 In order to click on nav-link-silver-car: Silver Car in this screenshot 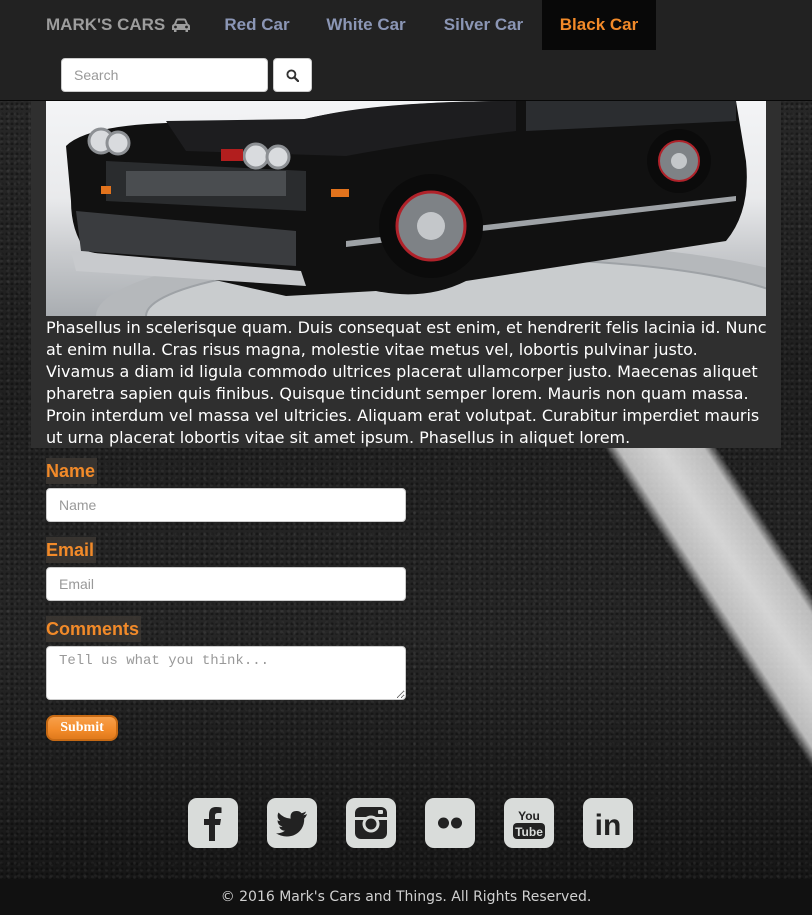, I will do `click(483, 25)`.